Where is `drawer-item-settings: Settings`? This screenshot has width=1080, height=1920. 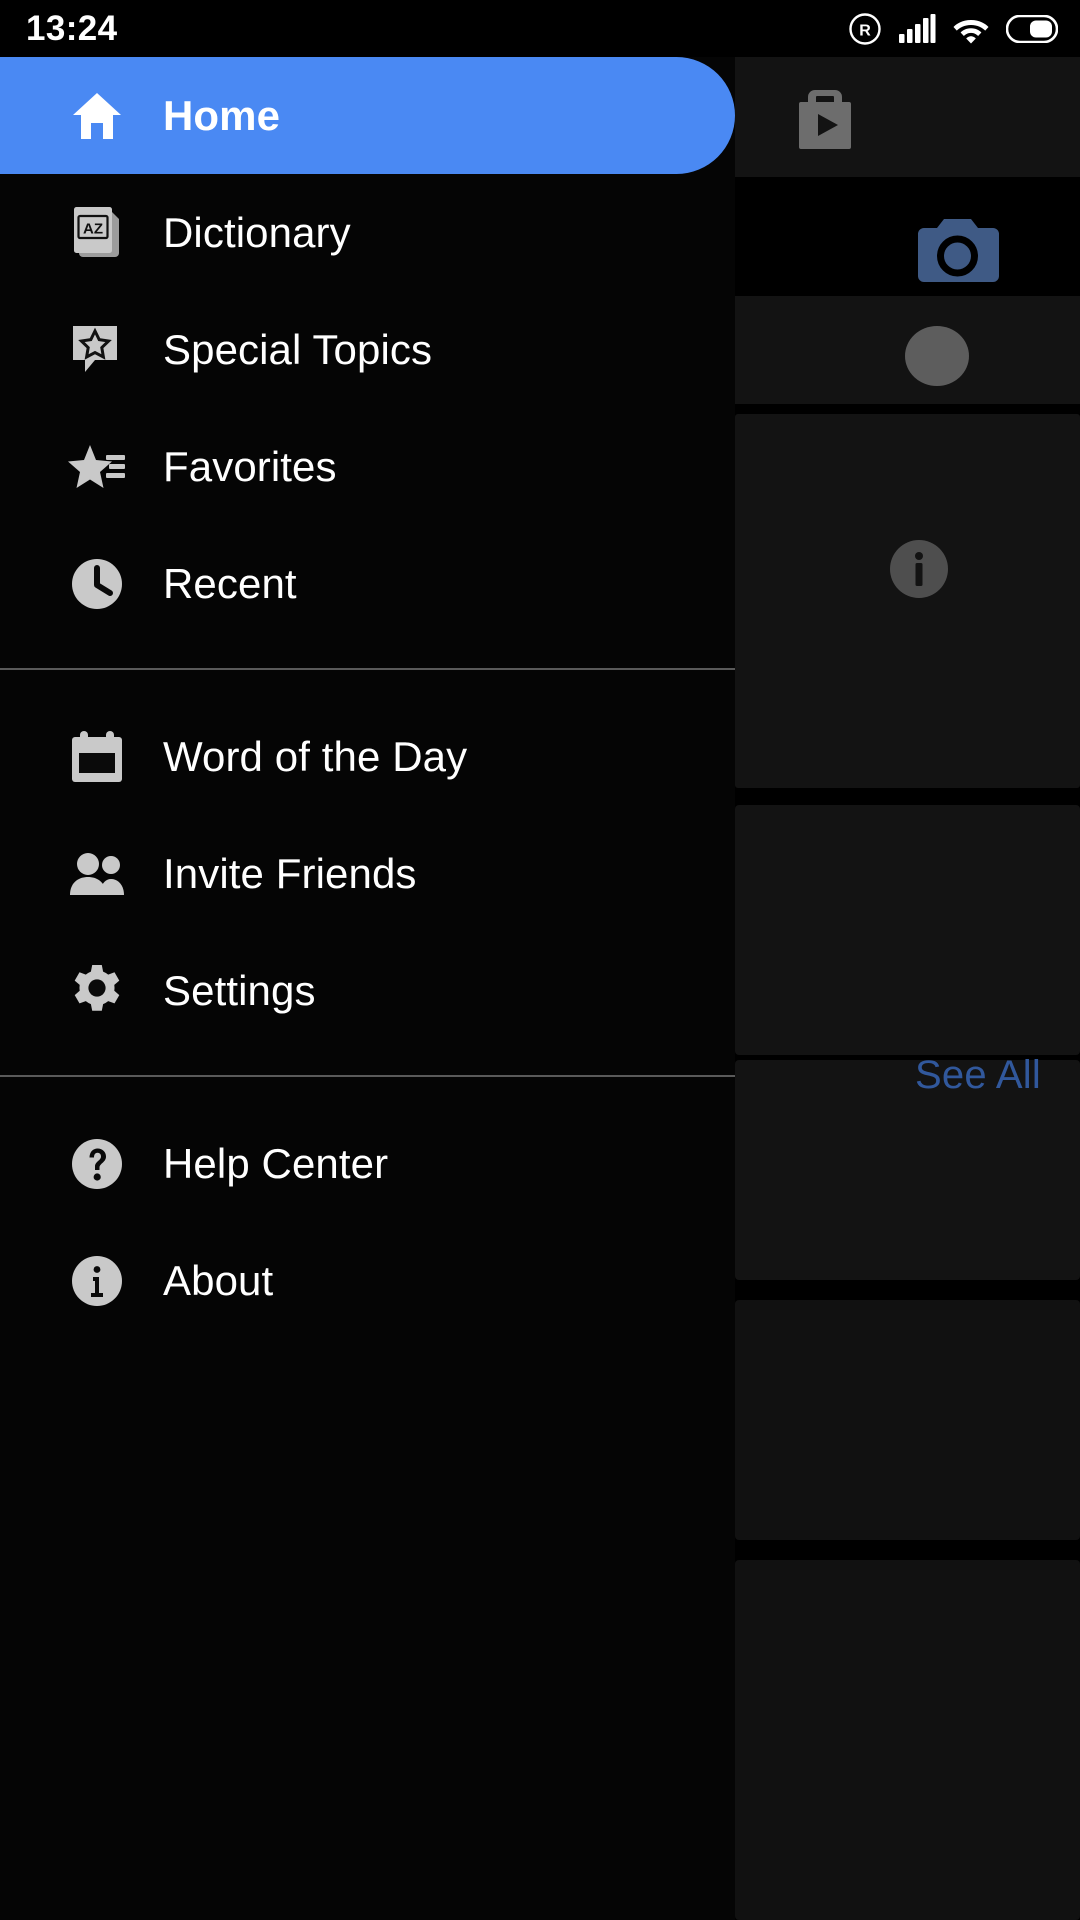 drawer-item-settings: Settings is located at coordinates (367, 990).